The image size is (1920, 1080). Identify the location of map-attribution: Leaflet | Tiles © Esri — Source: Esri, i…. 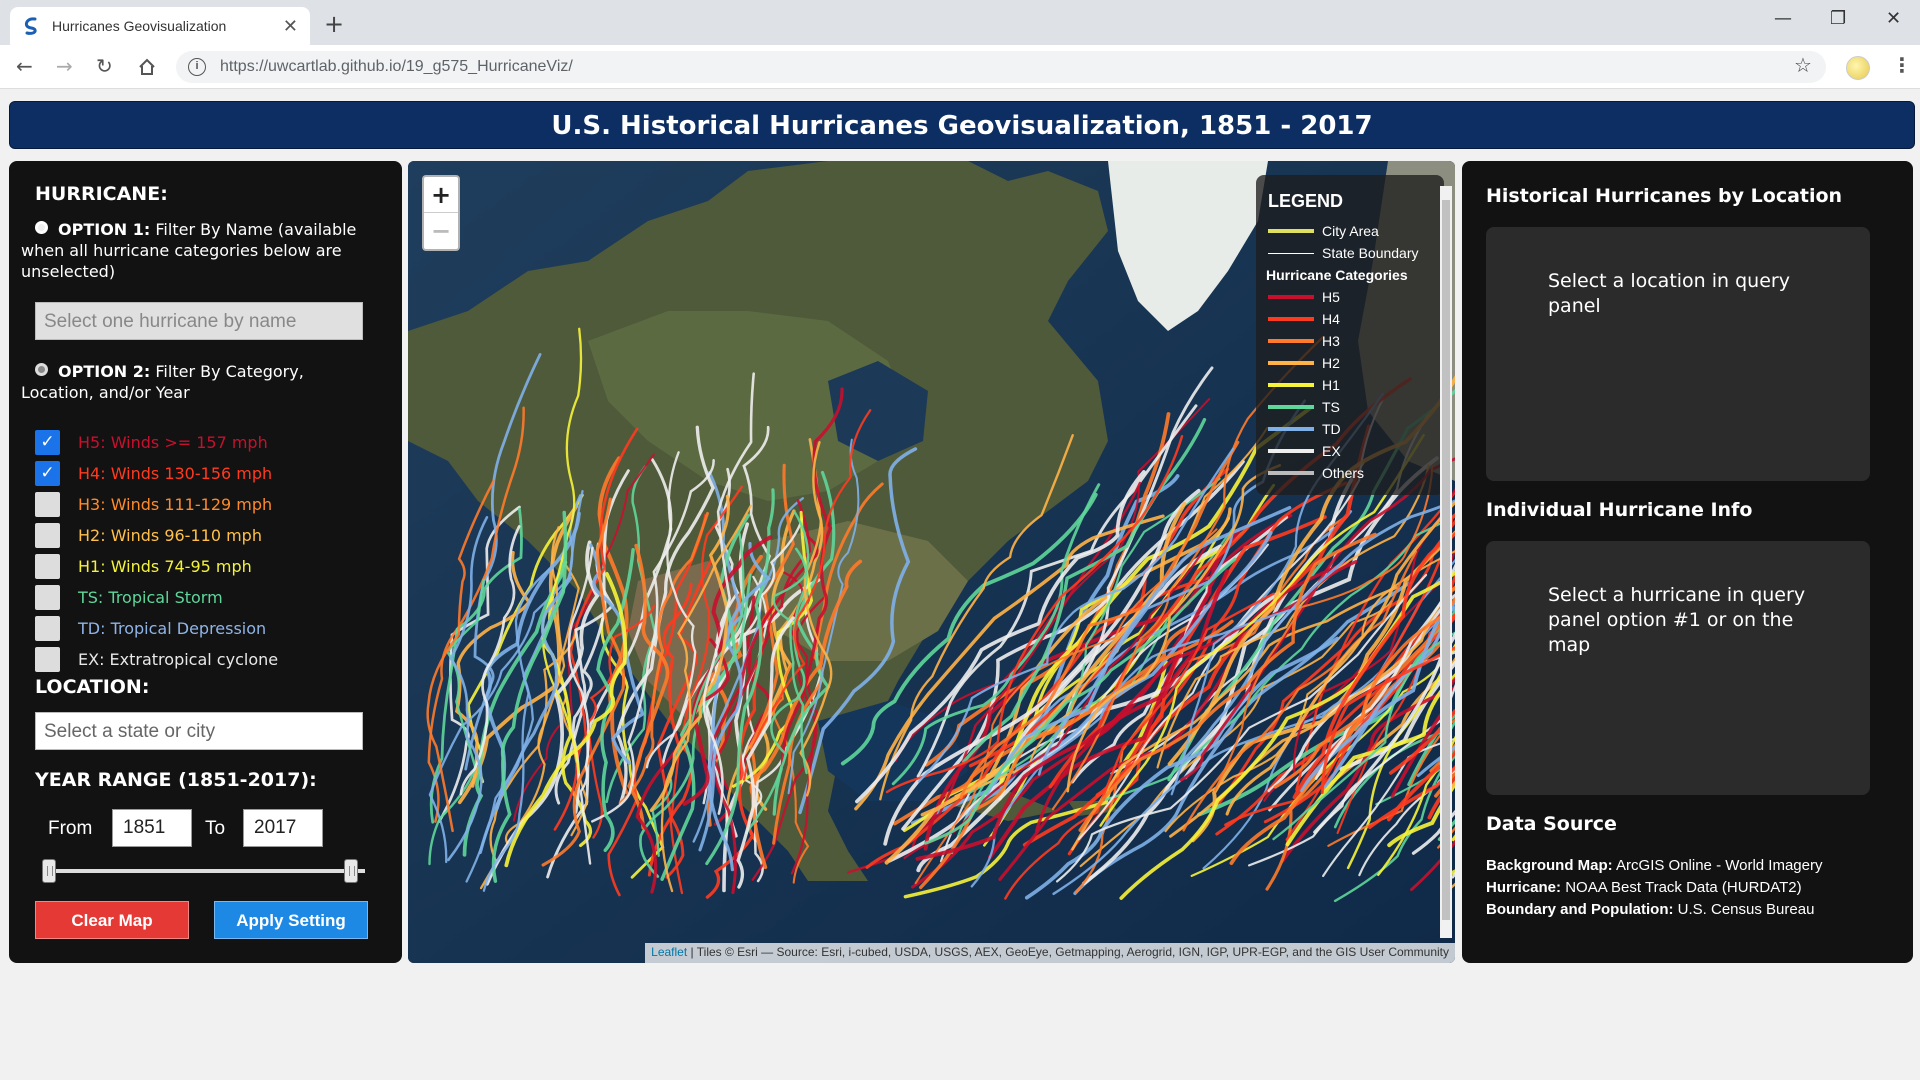
(1050, 953).